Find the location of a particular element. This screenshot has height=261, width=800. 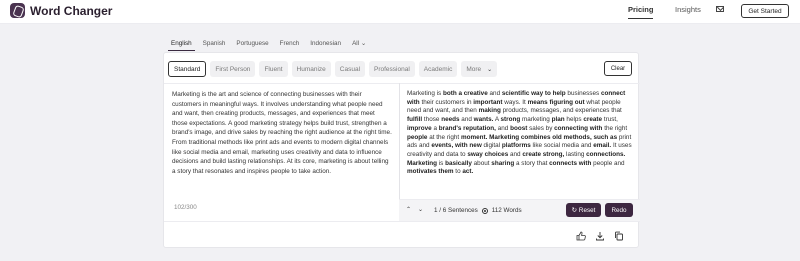

changed-phrase: wants. is located at coordinates (484, 119).